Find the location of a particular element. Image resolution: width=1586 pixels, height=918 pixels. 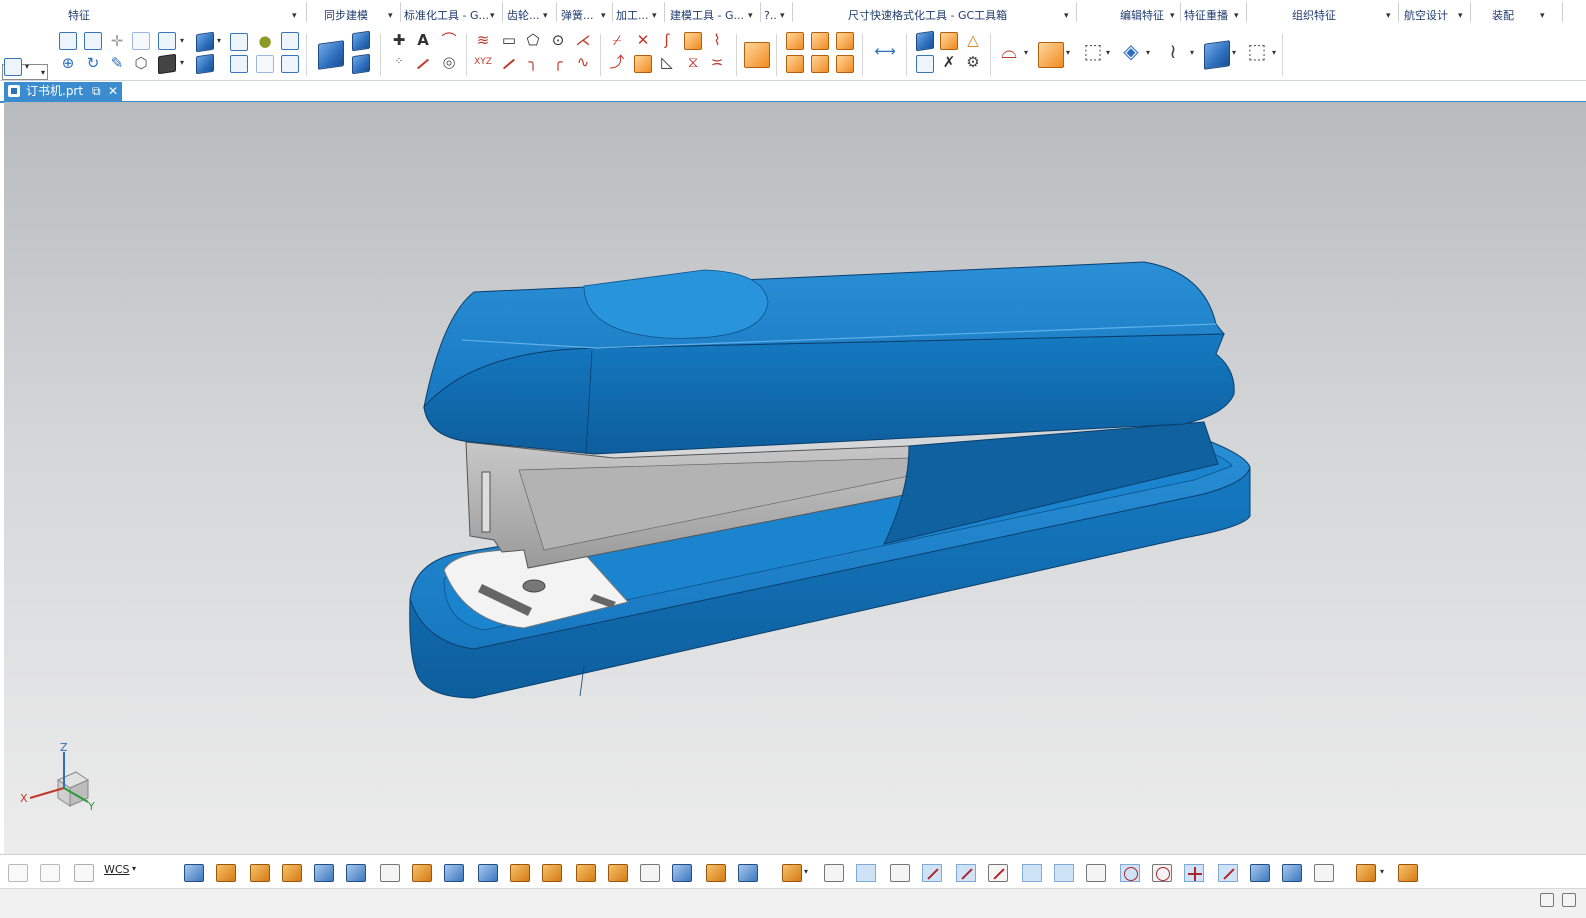

snap-bounded-icon is located at coordinates (1292, 873).